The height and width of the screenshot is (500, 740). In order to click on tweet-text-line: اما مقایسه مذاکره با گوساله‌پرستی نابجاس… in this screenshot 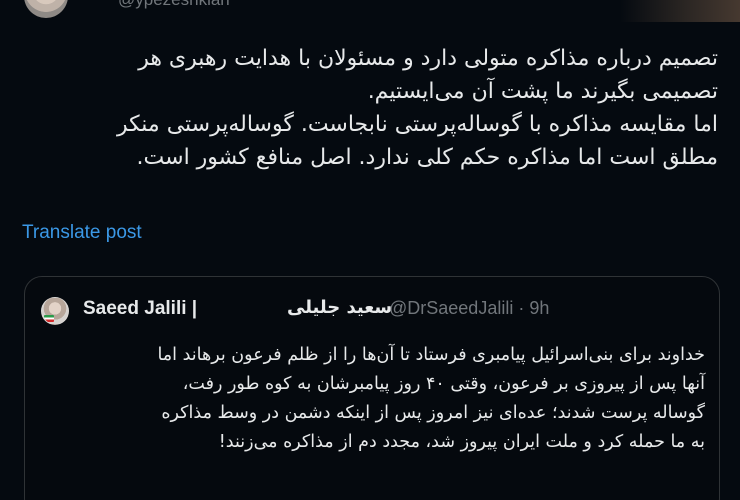, I will do `click(417, 124)`.